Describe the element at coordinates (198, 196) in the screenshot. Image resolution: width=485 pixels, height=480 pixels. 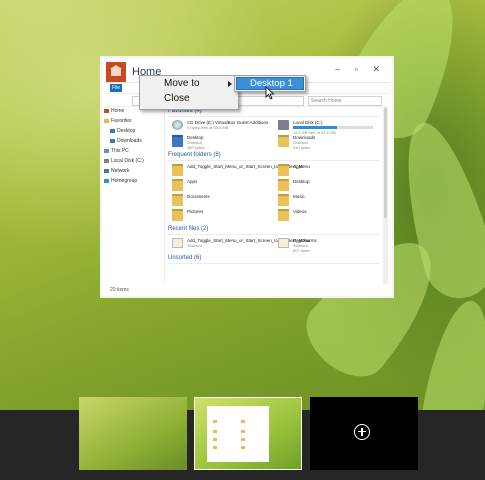
I see `item-name: Documents` at that location.